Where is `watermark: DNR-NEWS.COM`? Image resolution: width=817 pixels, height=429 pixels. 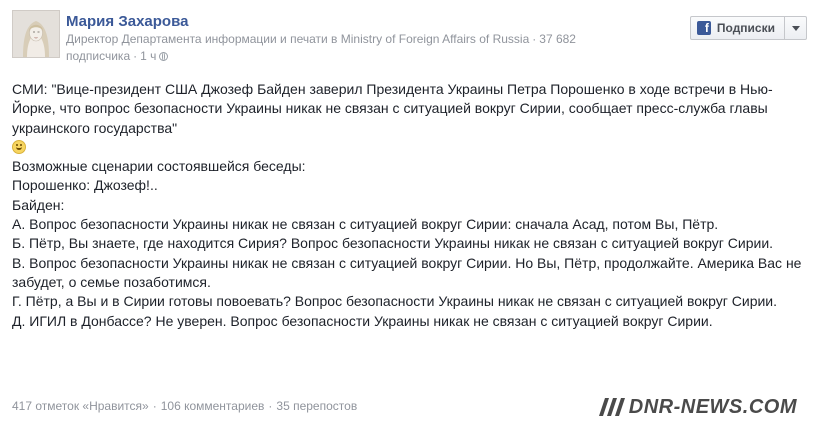 watermark: DNR-NEWS.COM is located at coordinates (697, 407).